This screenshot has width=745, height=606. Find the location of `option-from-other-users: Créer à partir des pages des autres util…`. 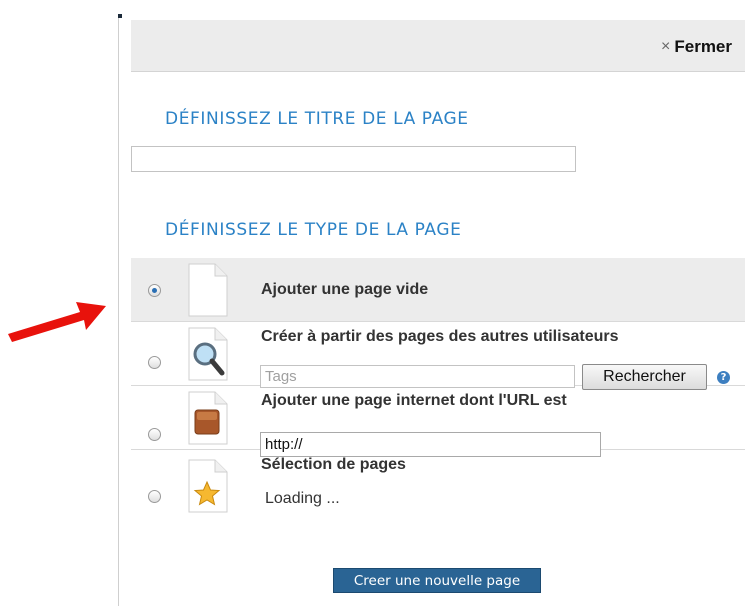

option-from-other-users: Créer à partir des pages des autres util… is located at coordinates (438, 356).